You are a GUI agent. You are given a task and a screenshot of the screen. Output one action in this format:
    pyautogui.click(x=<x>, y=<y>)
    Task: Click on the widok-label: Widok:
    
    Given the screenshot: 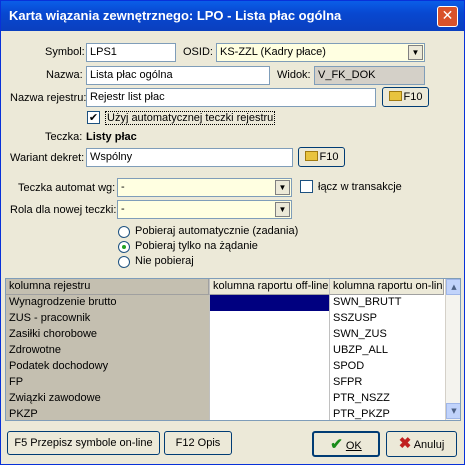 What is the action you would take?
    pyautogui.click(x=294, y=75)
    